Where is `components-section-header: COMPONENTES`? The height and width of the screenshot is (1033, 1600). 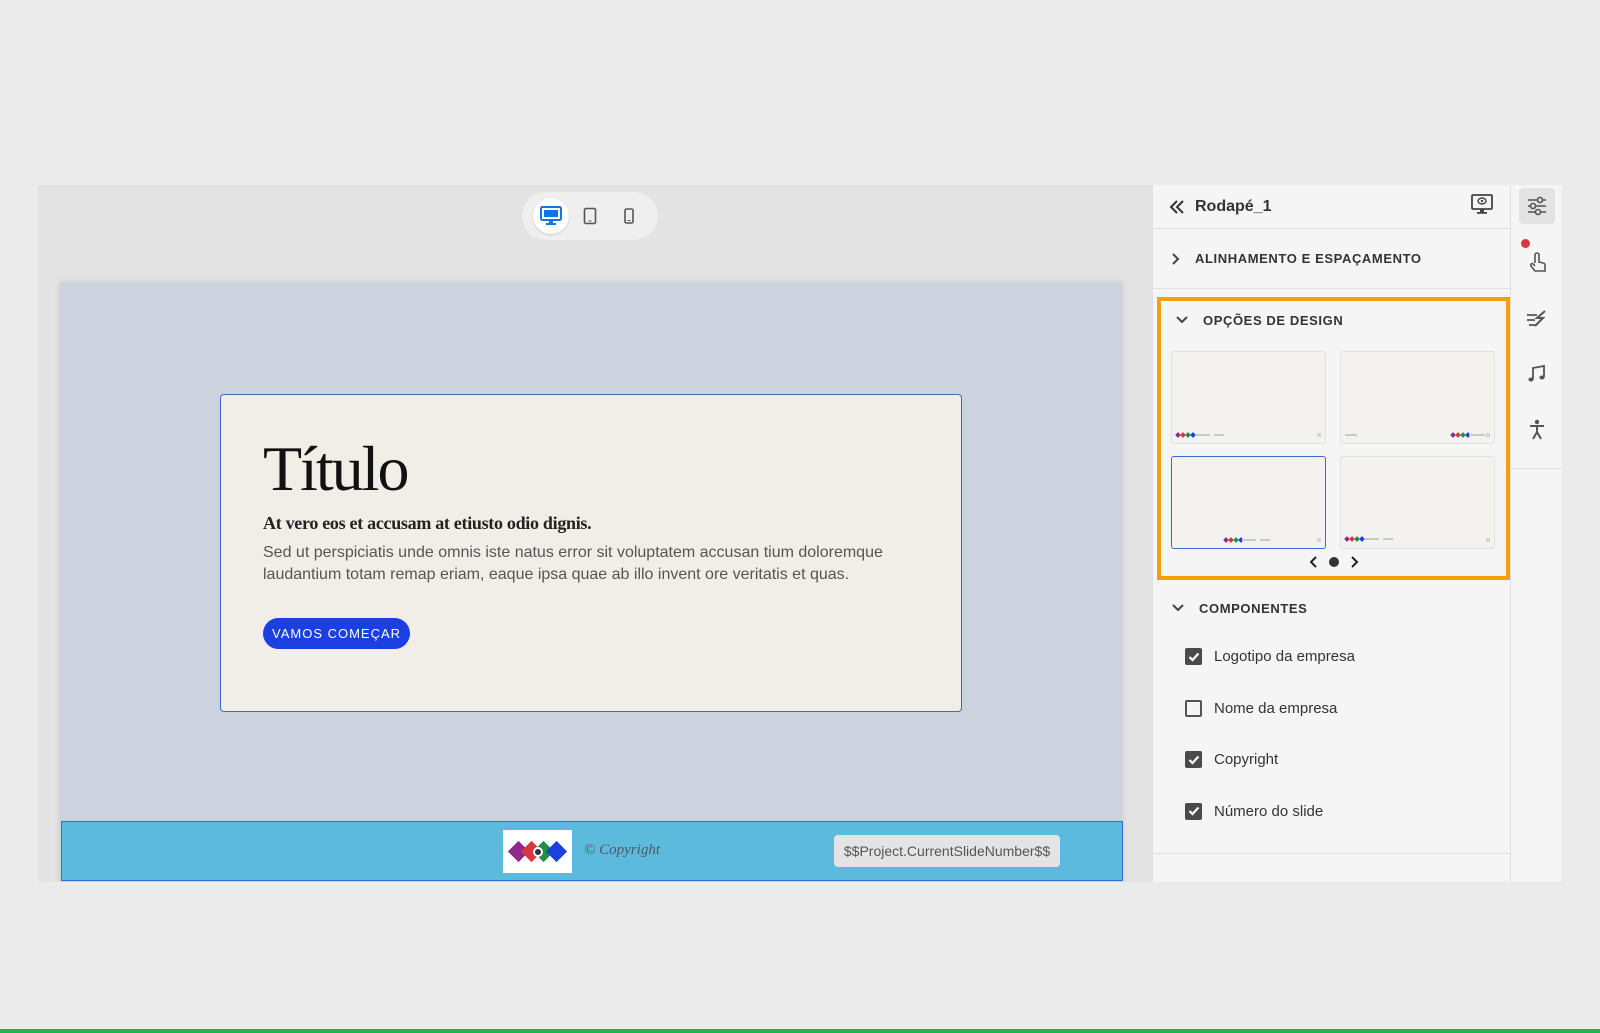
components-section-header: COMPONENTES is located at coordinates (1332, 608).